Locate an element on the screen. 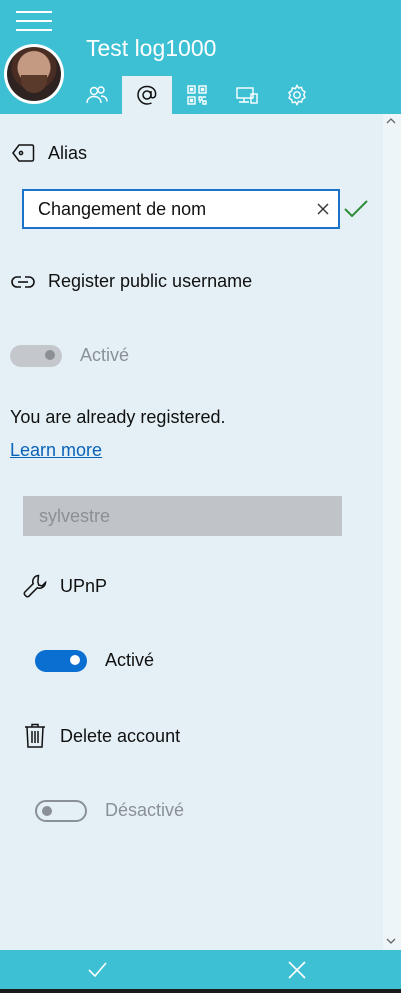  qr-code-icon is located at coordinates (197, 95).